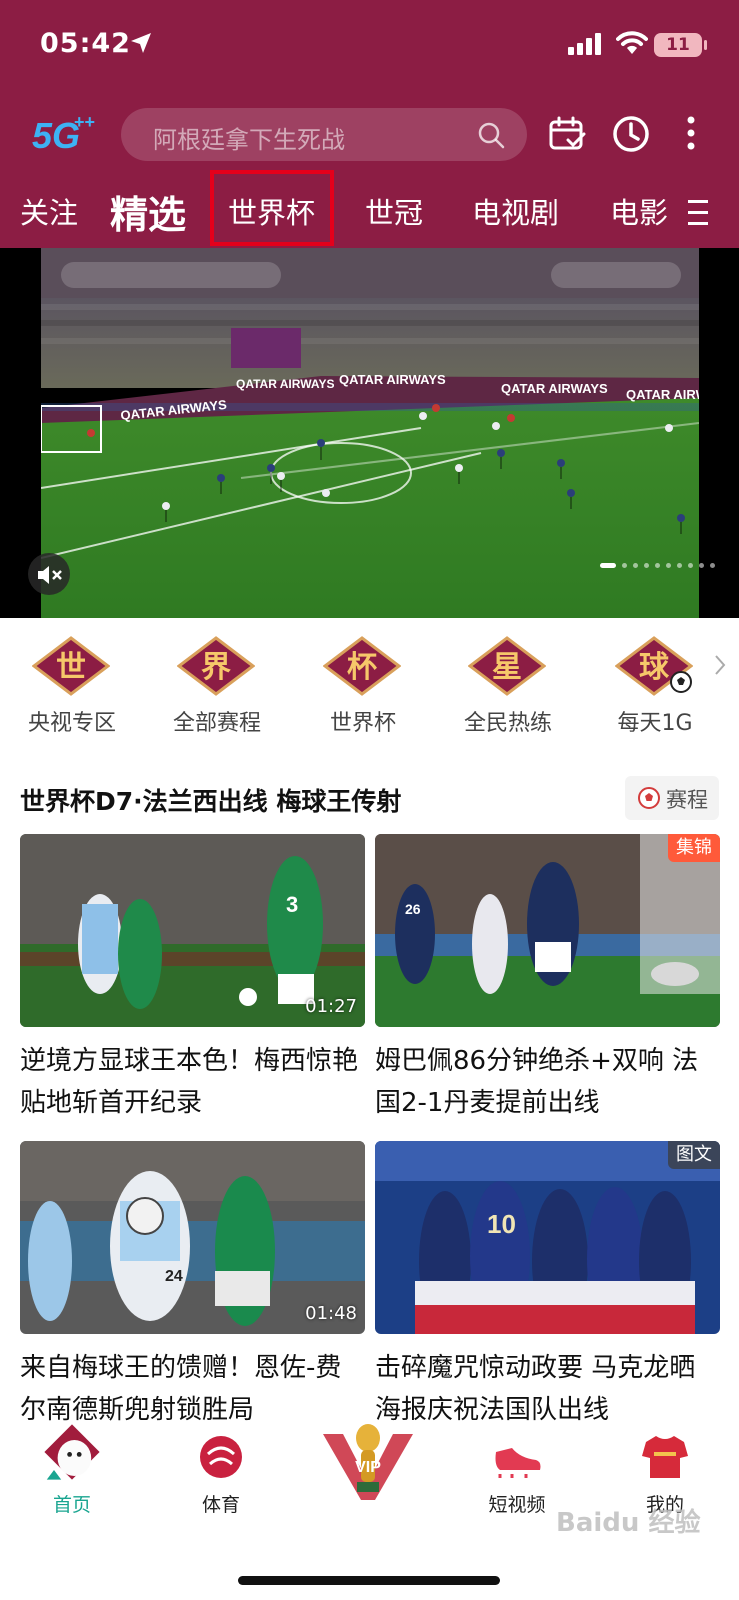 The image size is (739, 1600). What do you see at coordinates (491, 135) in the screenshot?
I see `search-icon` at bounding box center [491, 135].